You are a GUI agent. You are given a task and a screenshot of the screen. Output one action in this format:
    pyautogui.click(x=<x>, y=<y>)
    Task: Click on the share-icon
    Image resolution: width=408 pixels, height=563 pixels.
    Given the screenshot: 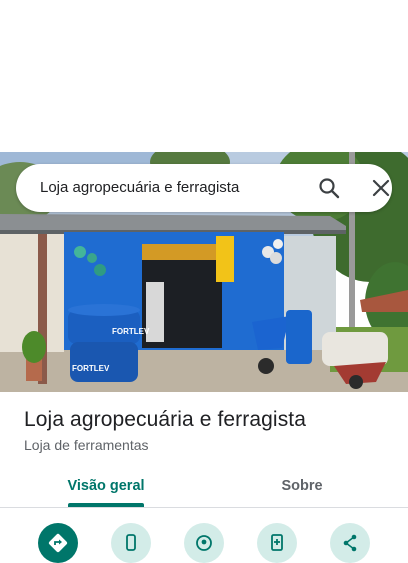 What is the action you would take?
    pyautogui.click(x=350, y=543)
    